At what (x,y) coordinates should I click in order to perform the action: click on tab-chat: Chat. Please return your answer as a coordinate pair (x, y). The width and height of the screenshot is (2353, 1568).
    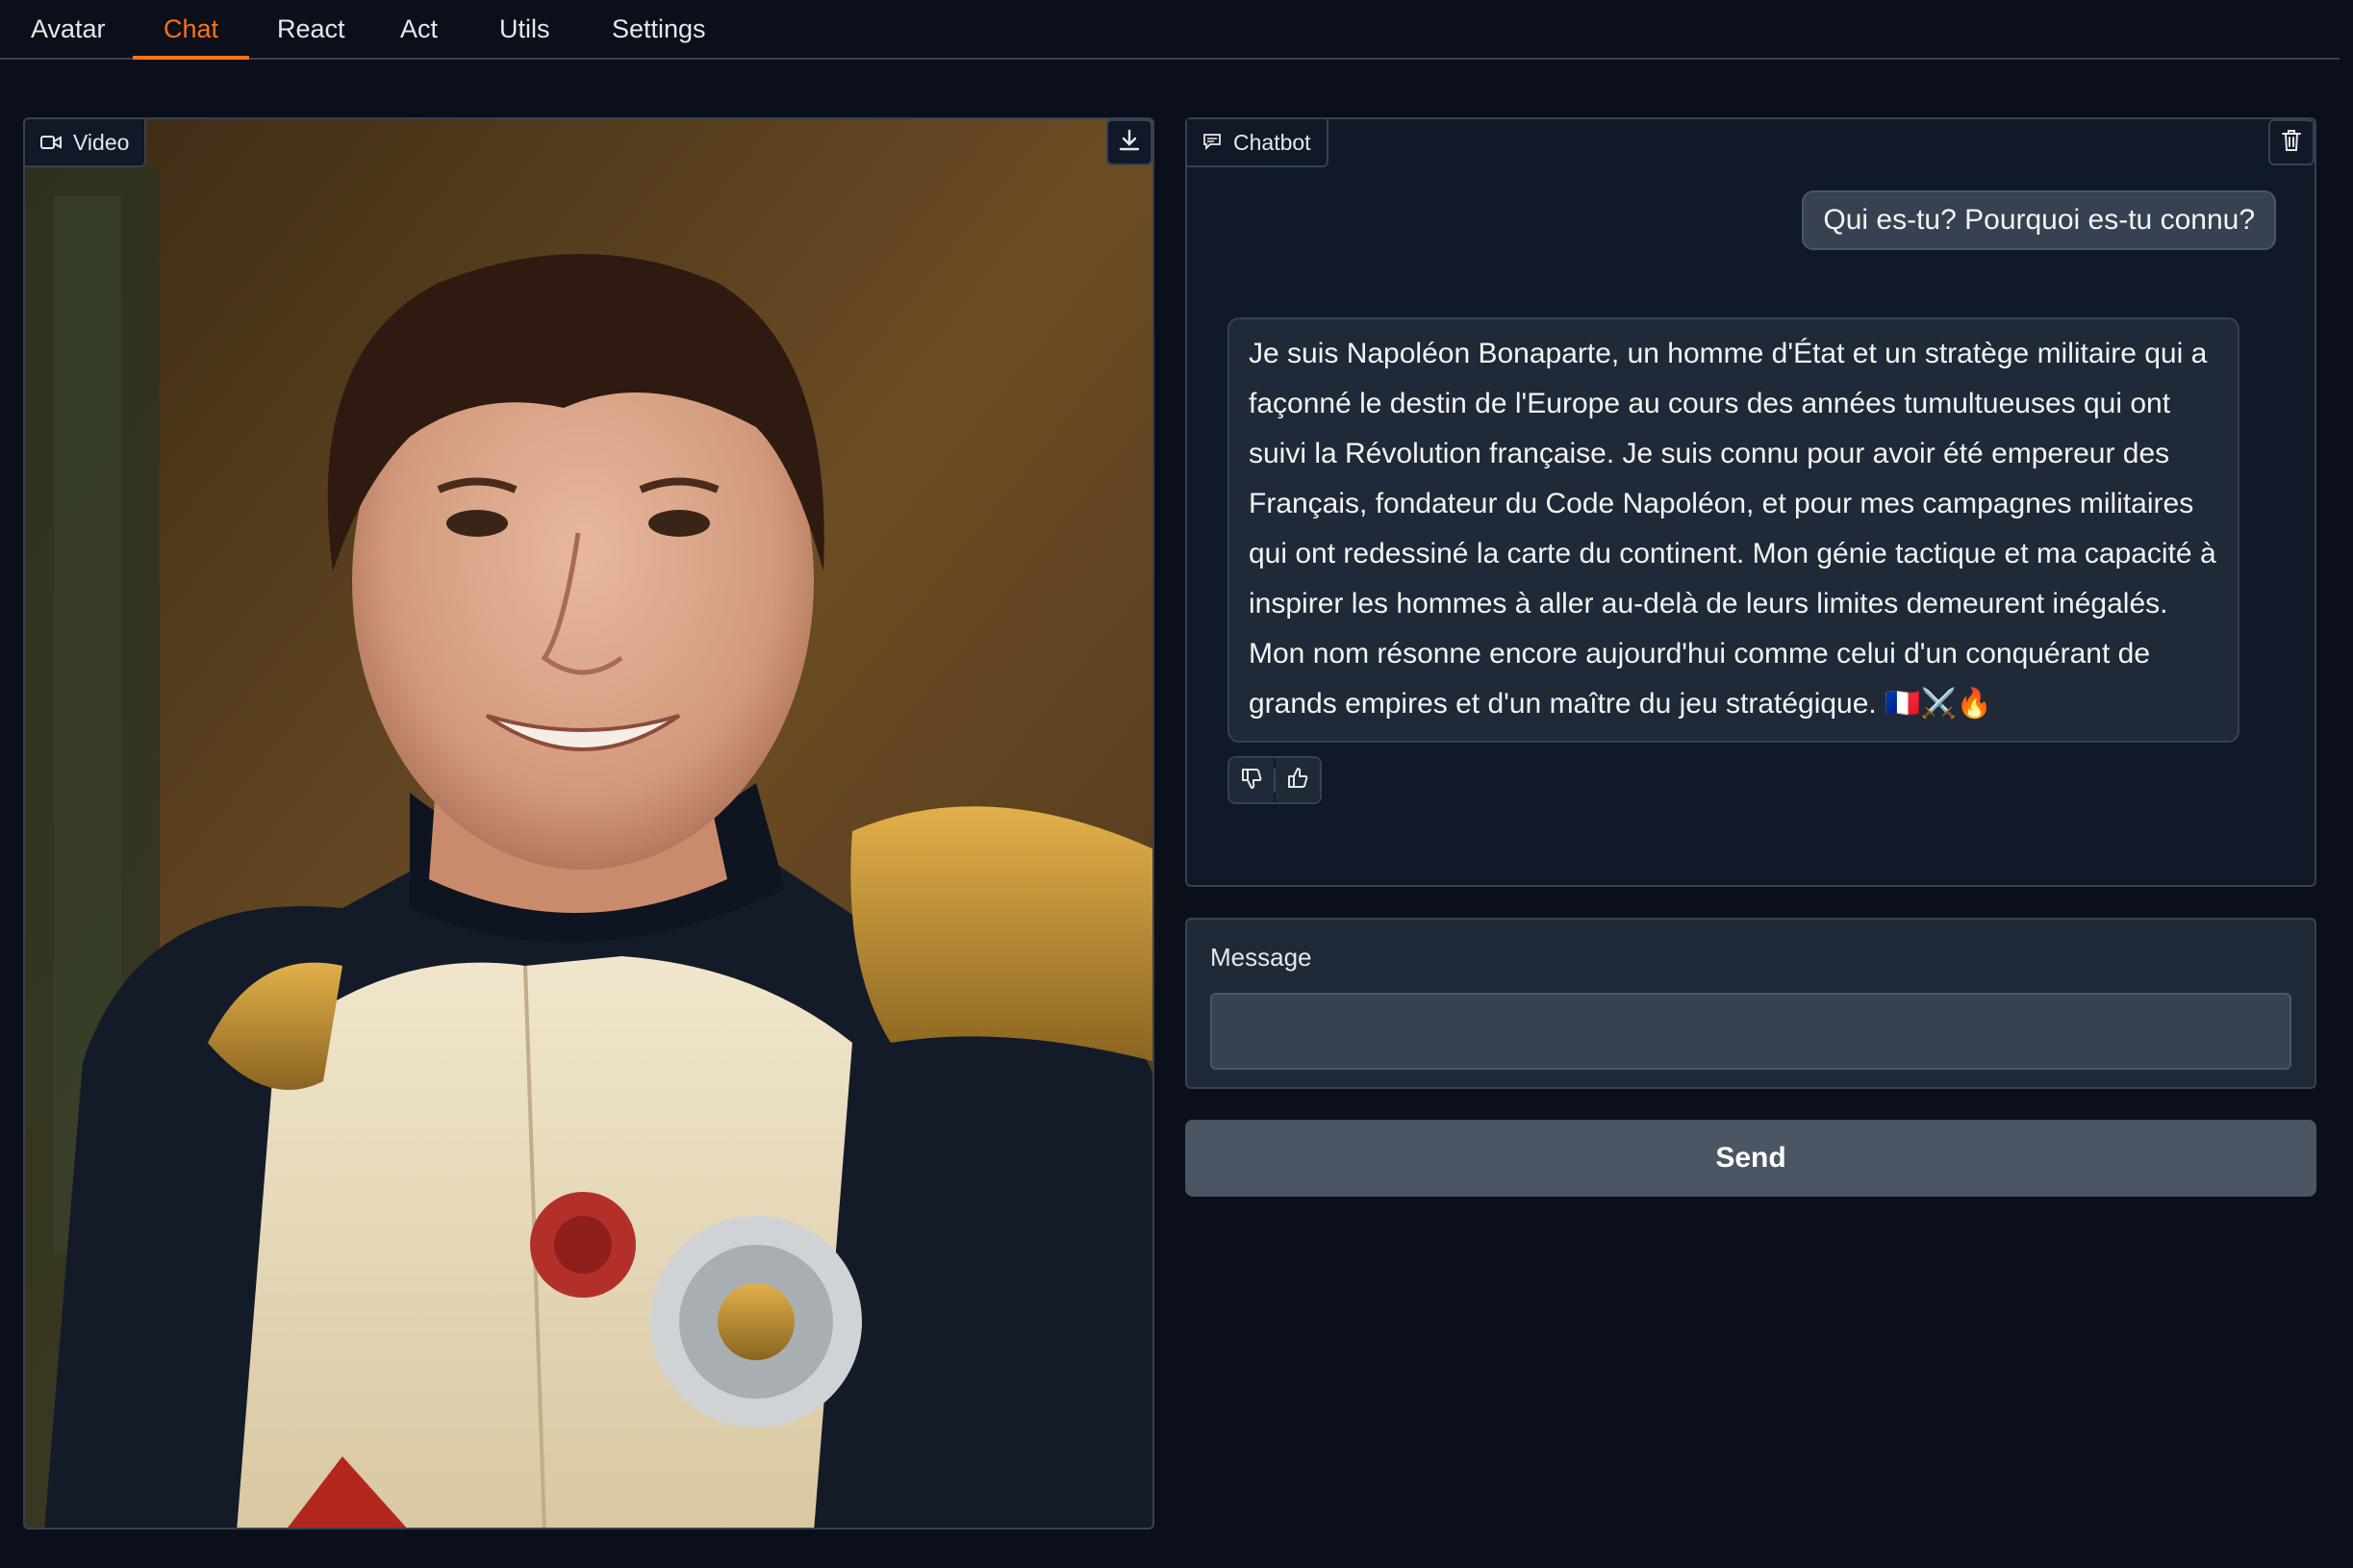
    Looking at the image, I should click on (191, 30).